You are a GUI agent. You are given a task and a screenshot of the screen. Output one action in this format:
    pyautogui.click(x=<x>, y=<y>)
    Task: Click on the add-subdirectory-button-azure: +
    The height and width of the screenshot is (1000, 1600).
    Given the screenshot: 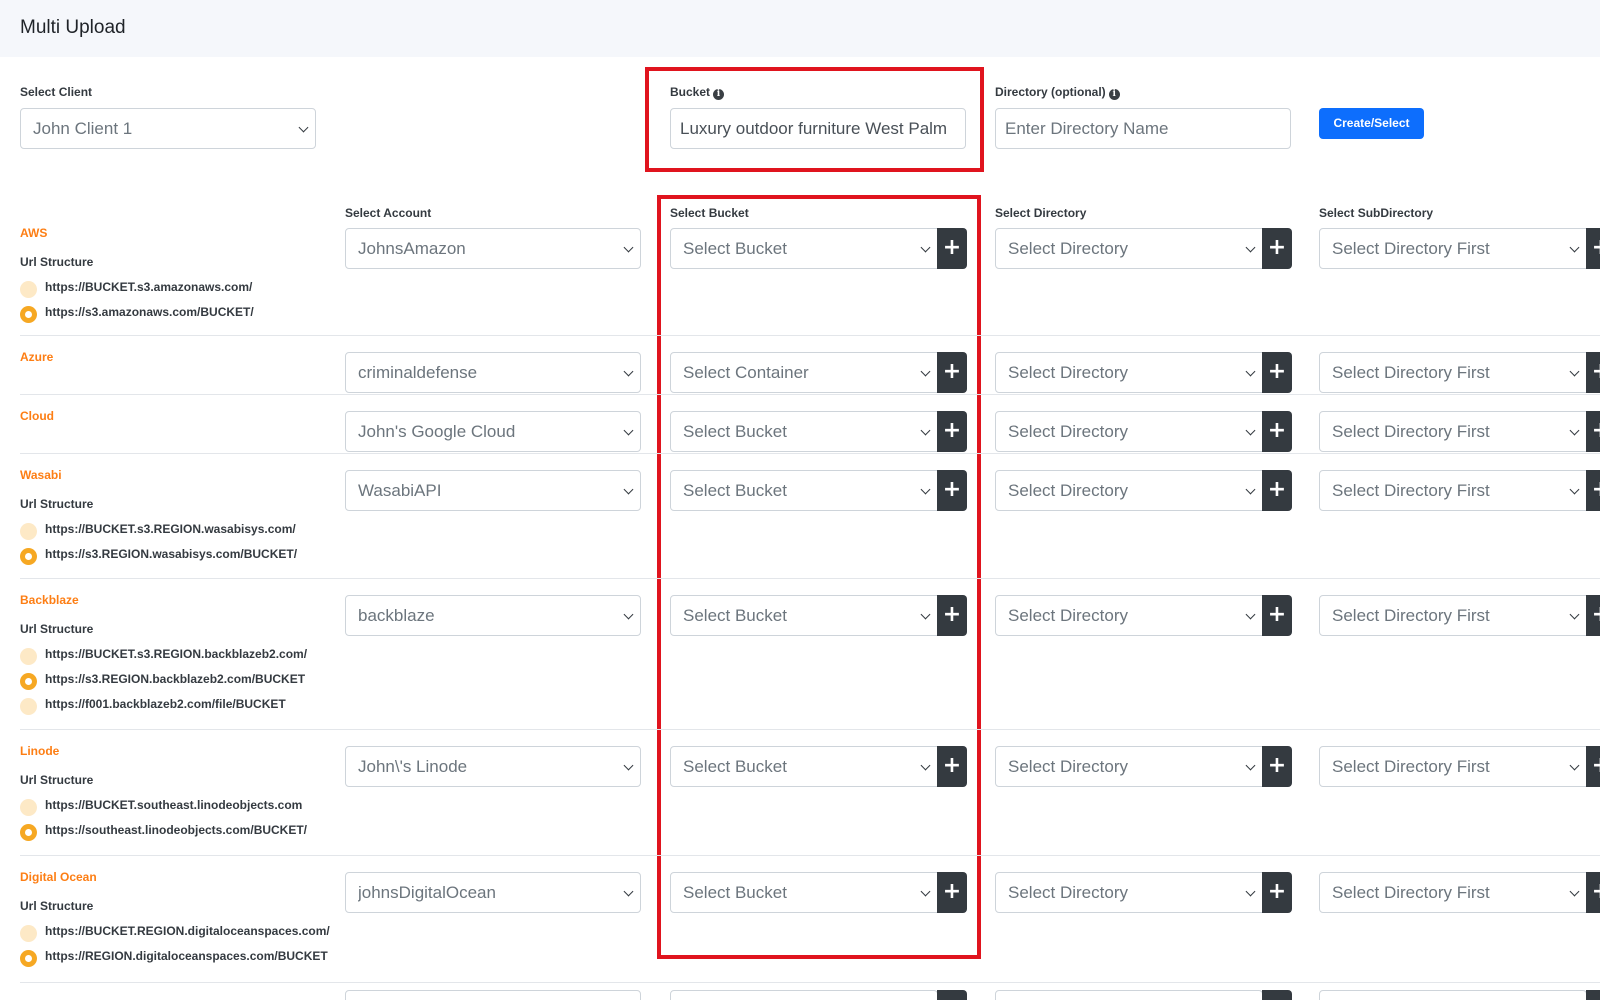 What is the action you would take?
    pyautogui.click(x=1593, y=372)
    